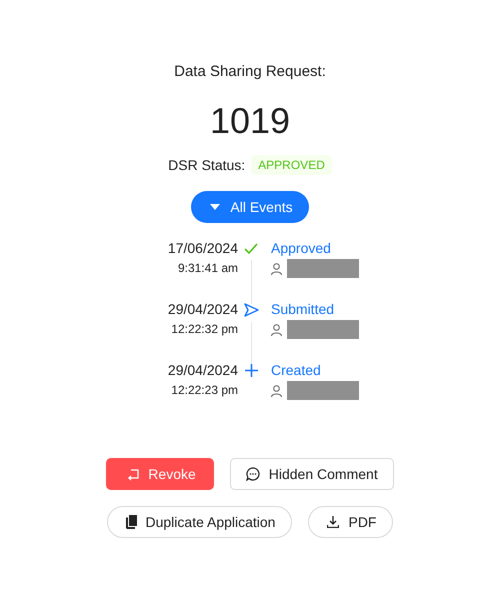  What do you see at coordinates (251, 310) in the screenshot?
I see `send-icon` at bounding box center [251, 310].